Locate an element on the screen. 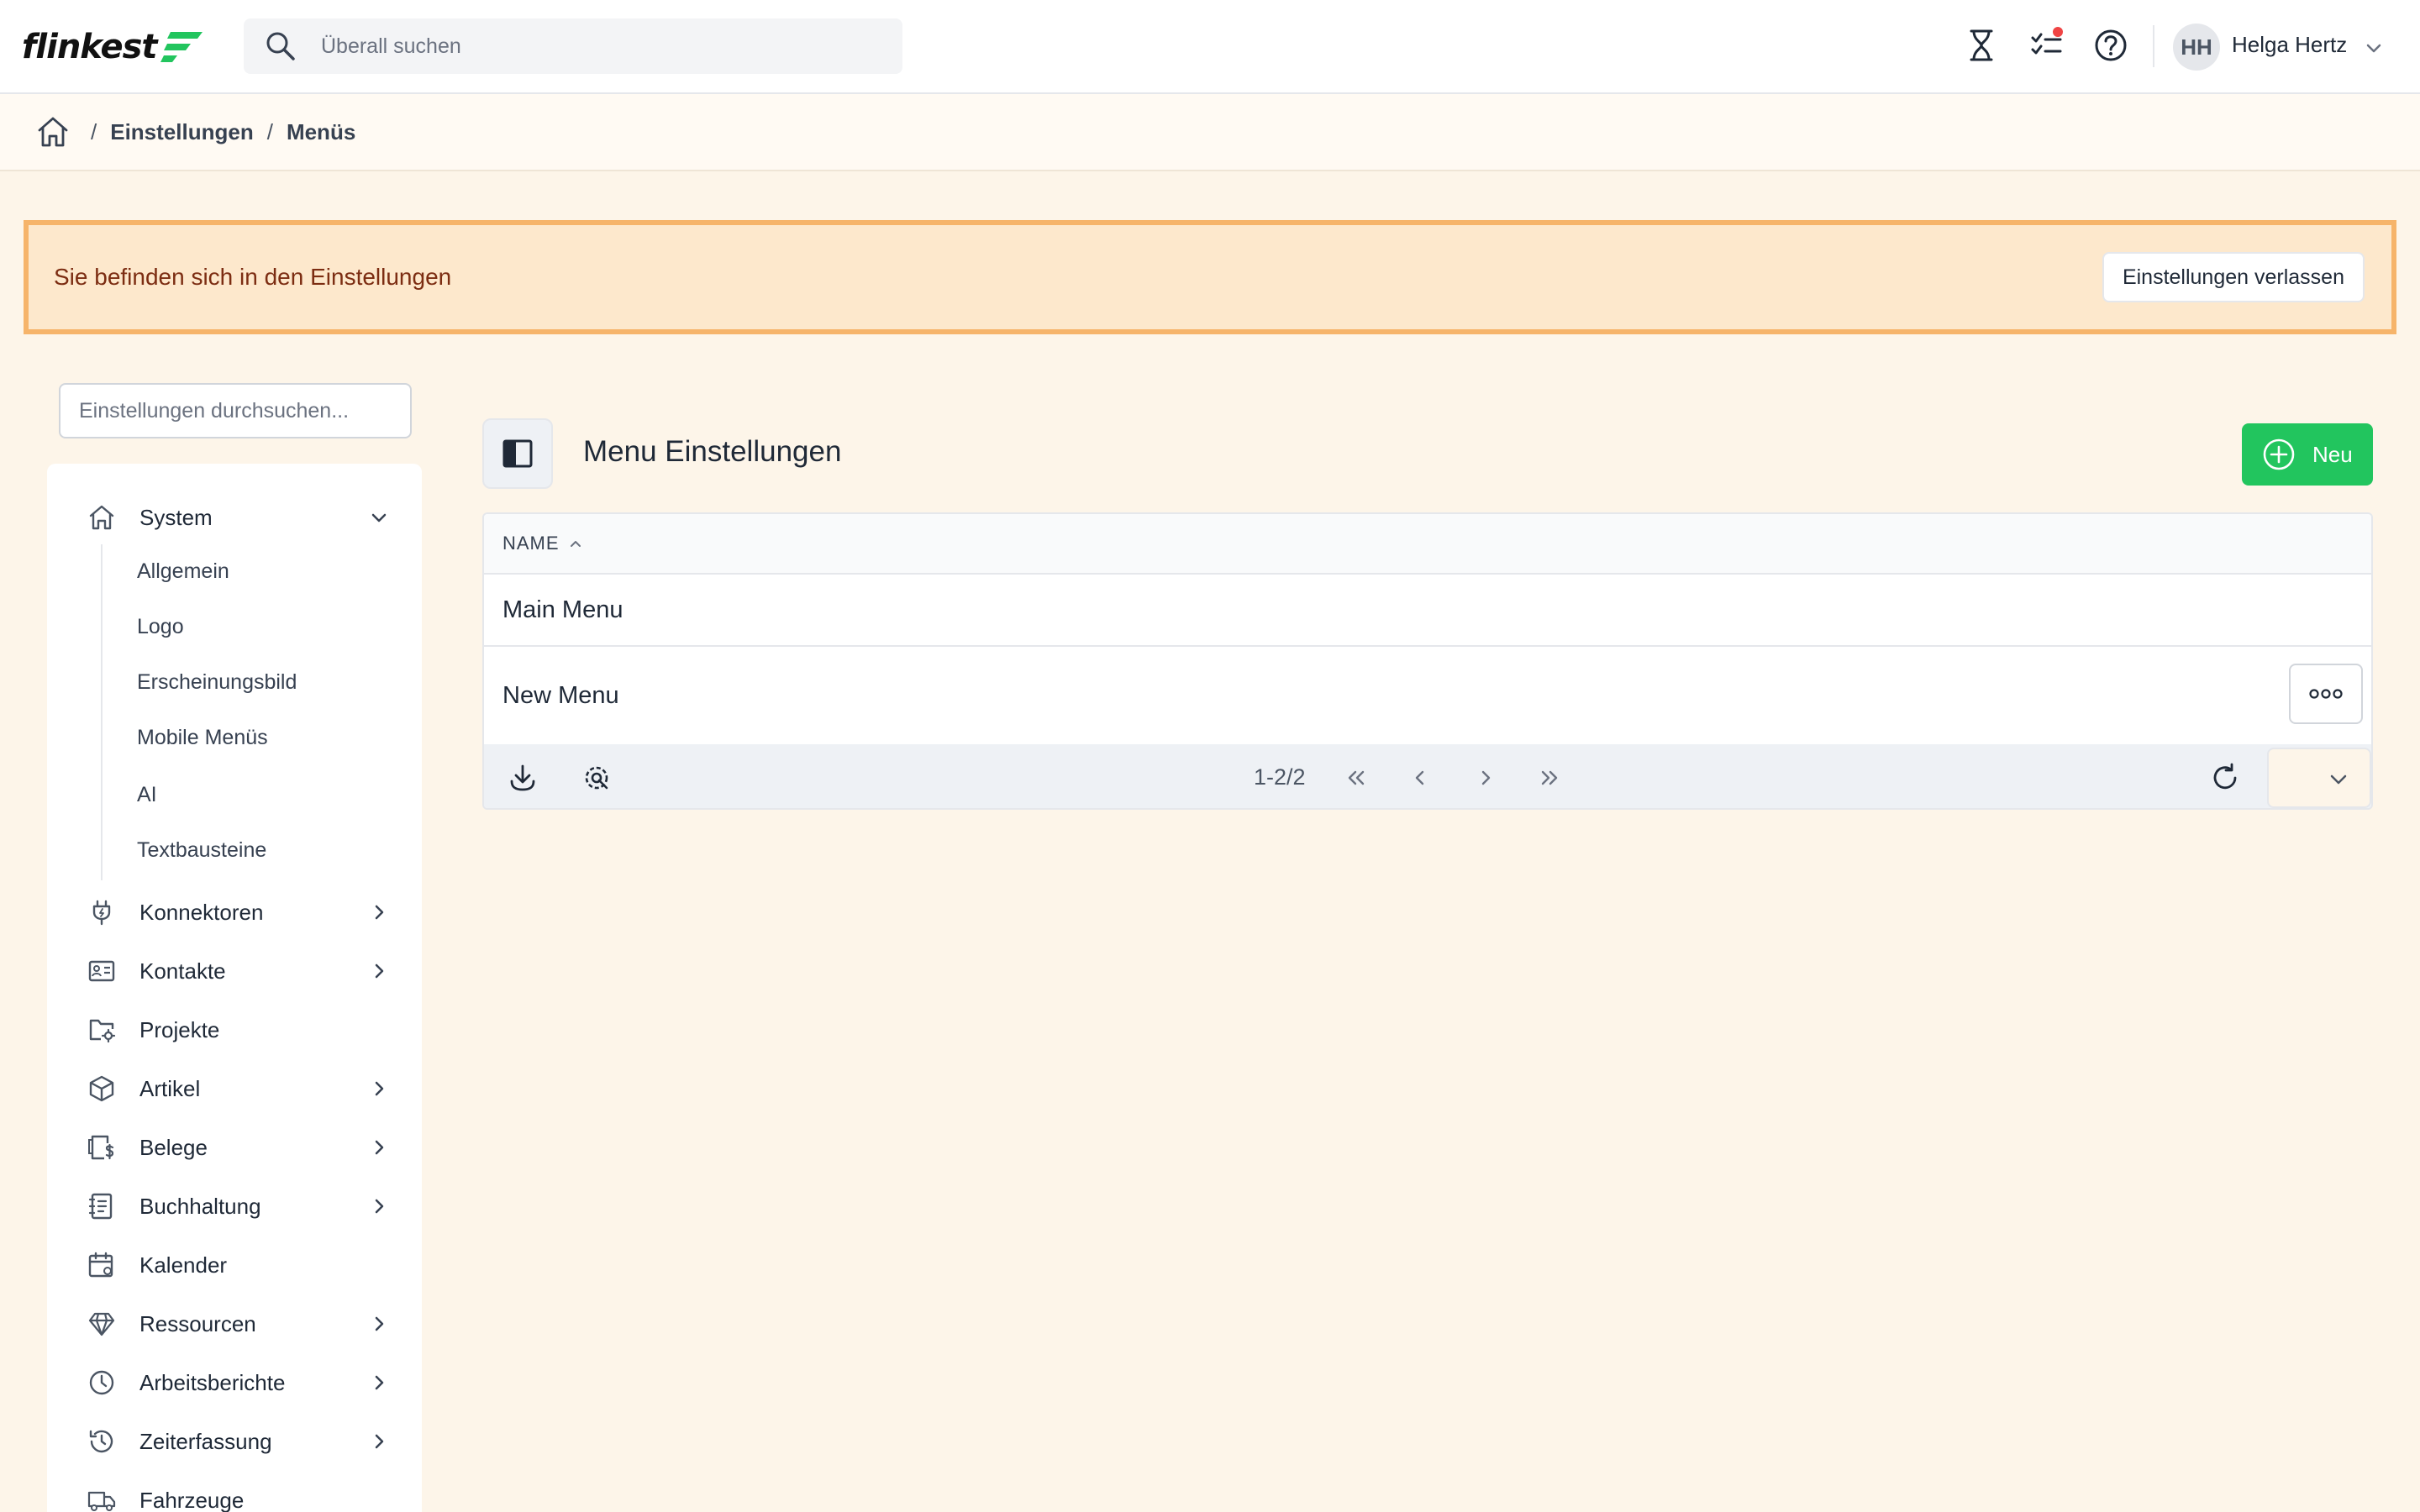 Image resolution: width=2420 pixels, height=1512 pixels. clock-icon is located at coordinates (101, 1382).